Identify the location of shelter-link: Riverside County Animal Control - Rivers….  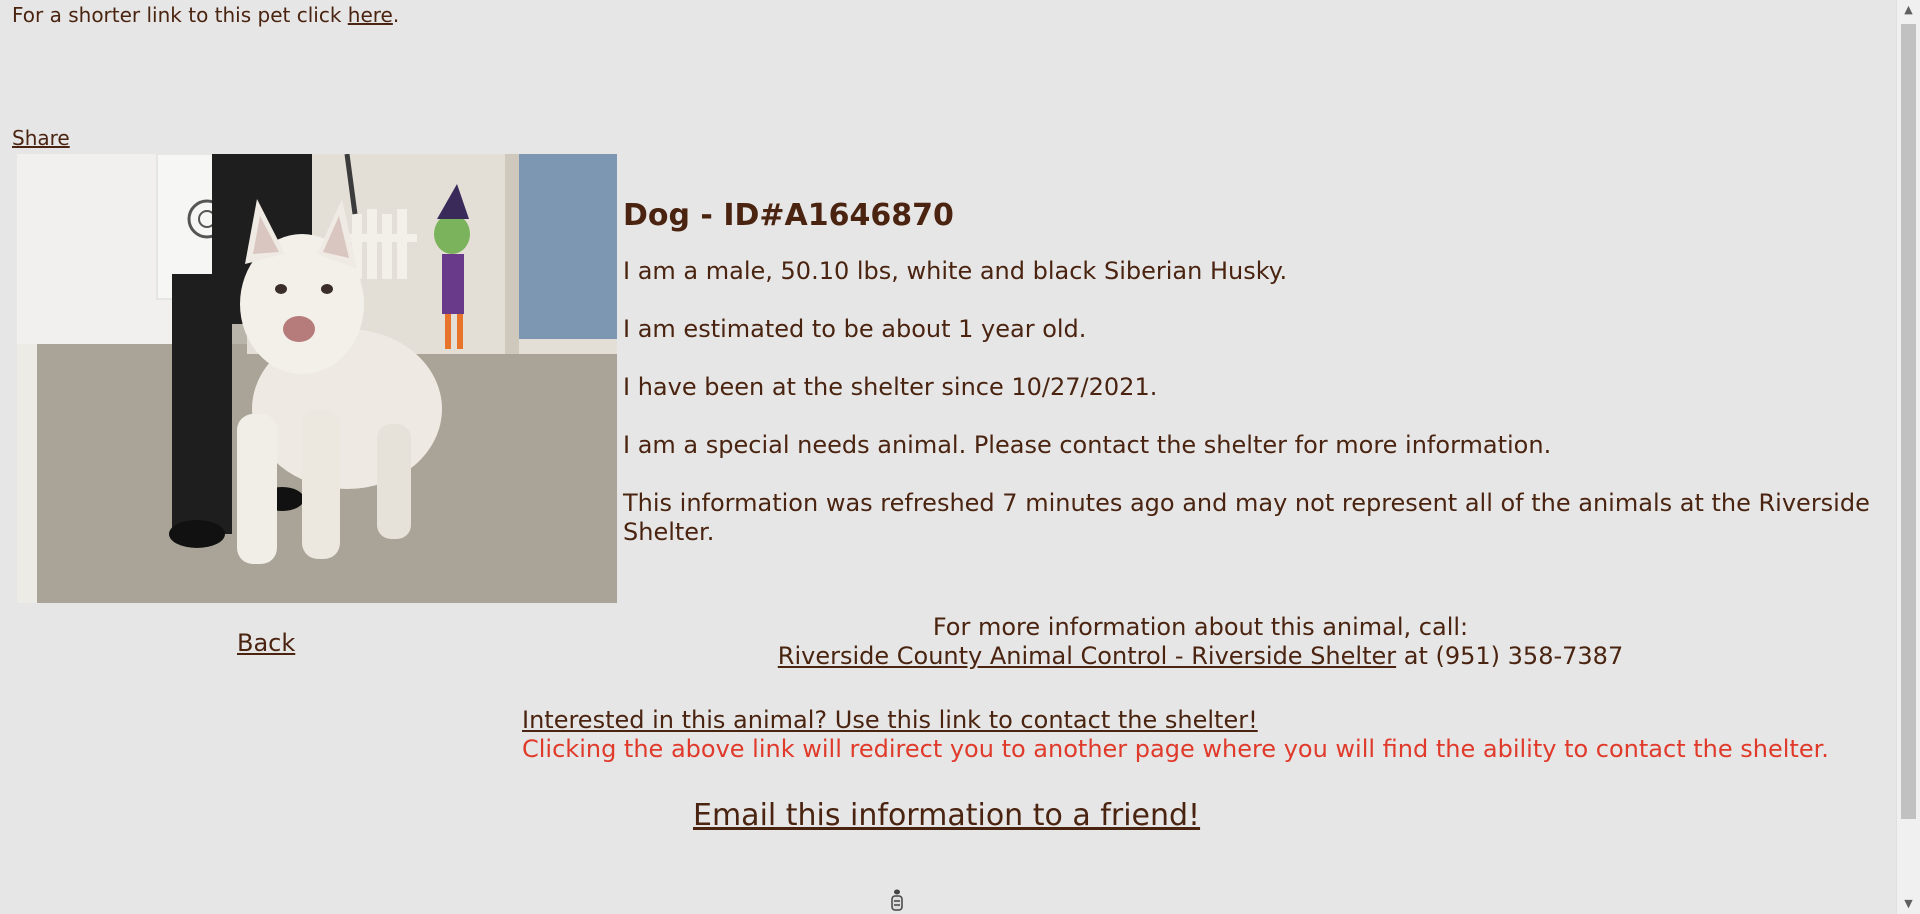
(1087, 656).